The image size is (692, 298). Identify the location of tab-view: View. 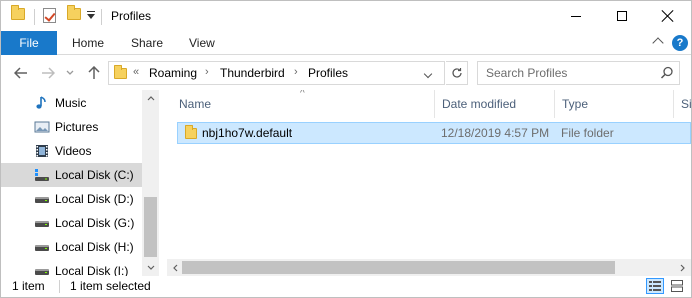
(202, 43).